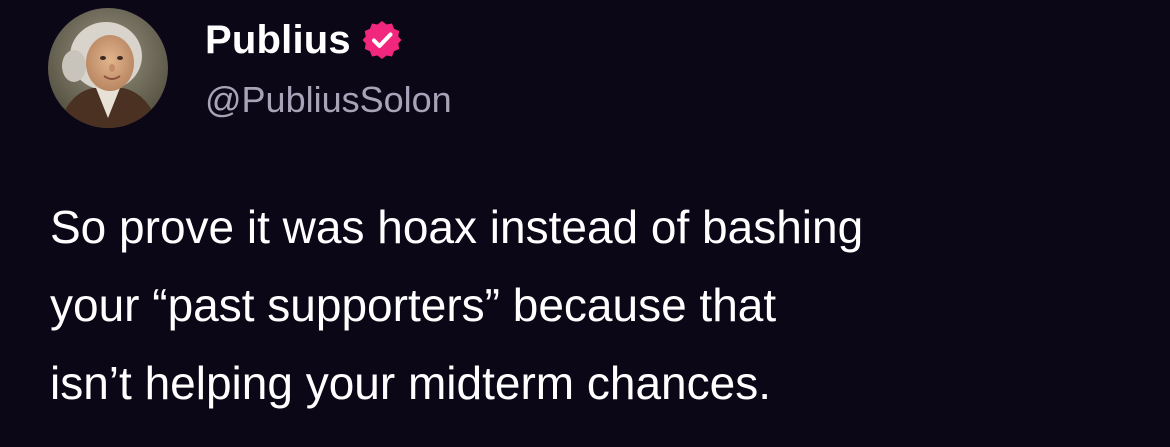  What do you see at coordinates (278, 40) in the screenshot?
I see `author-display-name: Publius` at bounding box center [278, 40].